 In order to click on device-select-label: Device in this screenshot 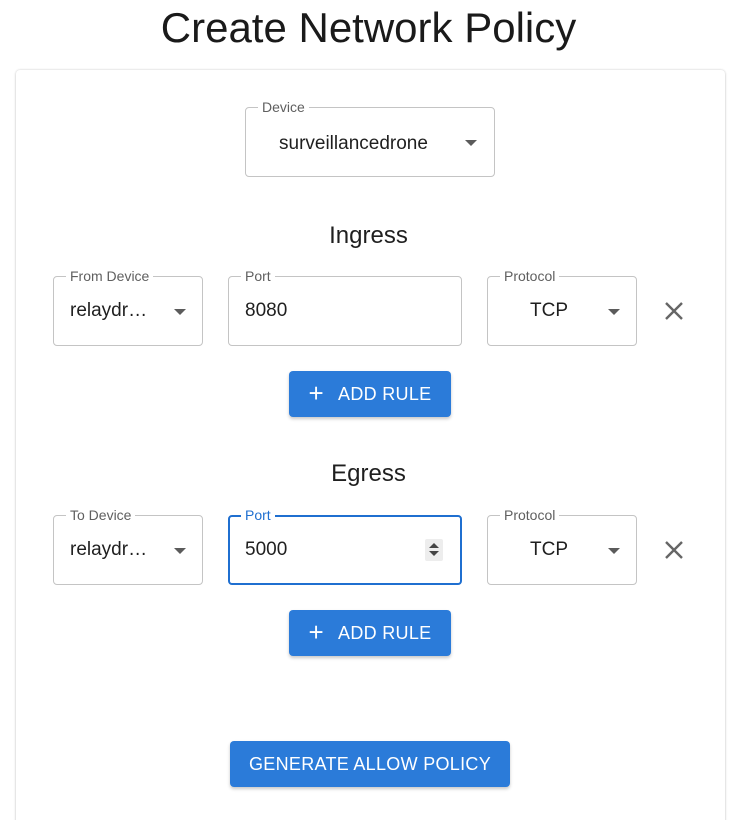, I will do `click(283, 107)`.